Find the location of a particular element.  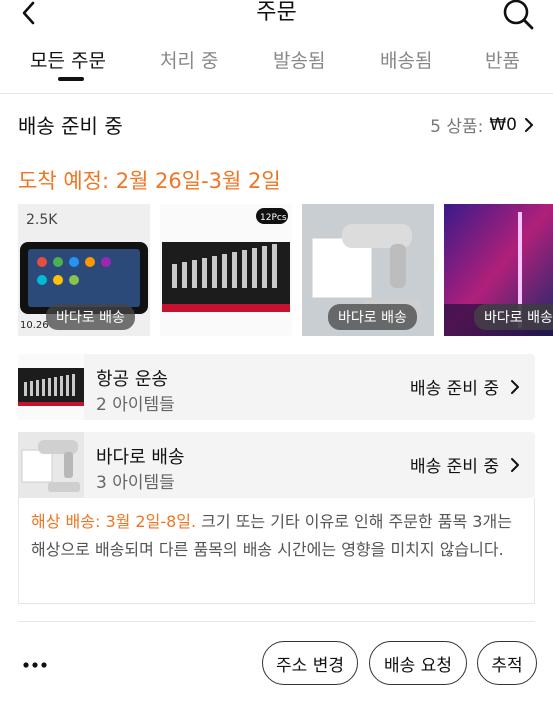

more-options-icon is located at coordinates (35, 665).